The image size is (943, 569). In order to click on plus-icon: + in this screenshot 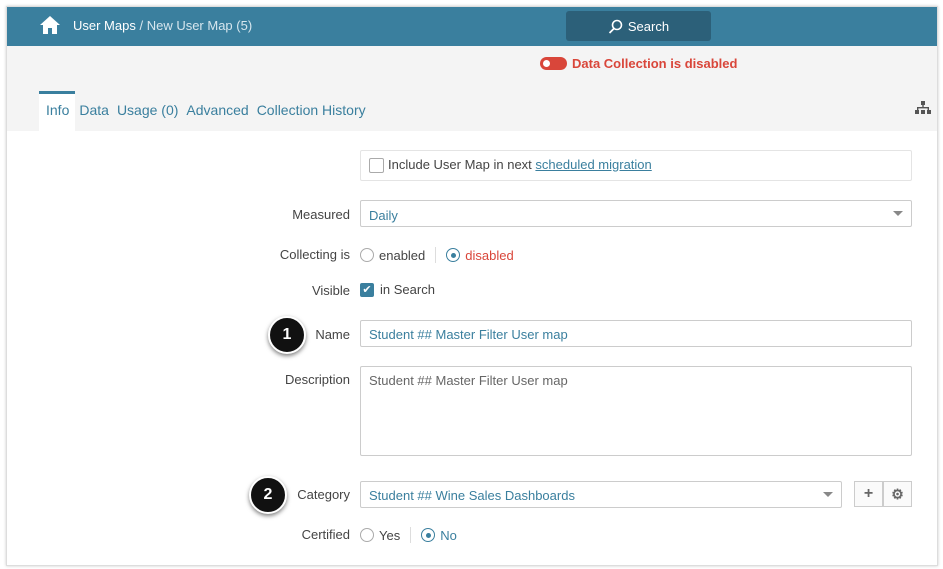, I will do `click(868, 493)`.